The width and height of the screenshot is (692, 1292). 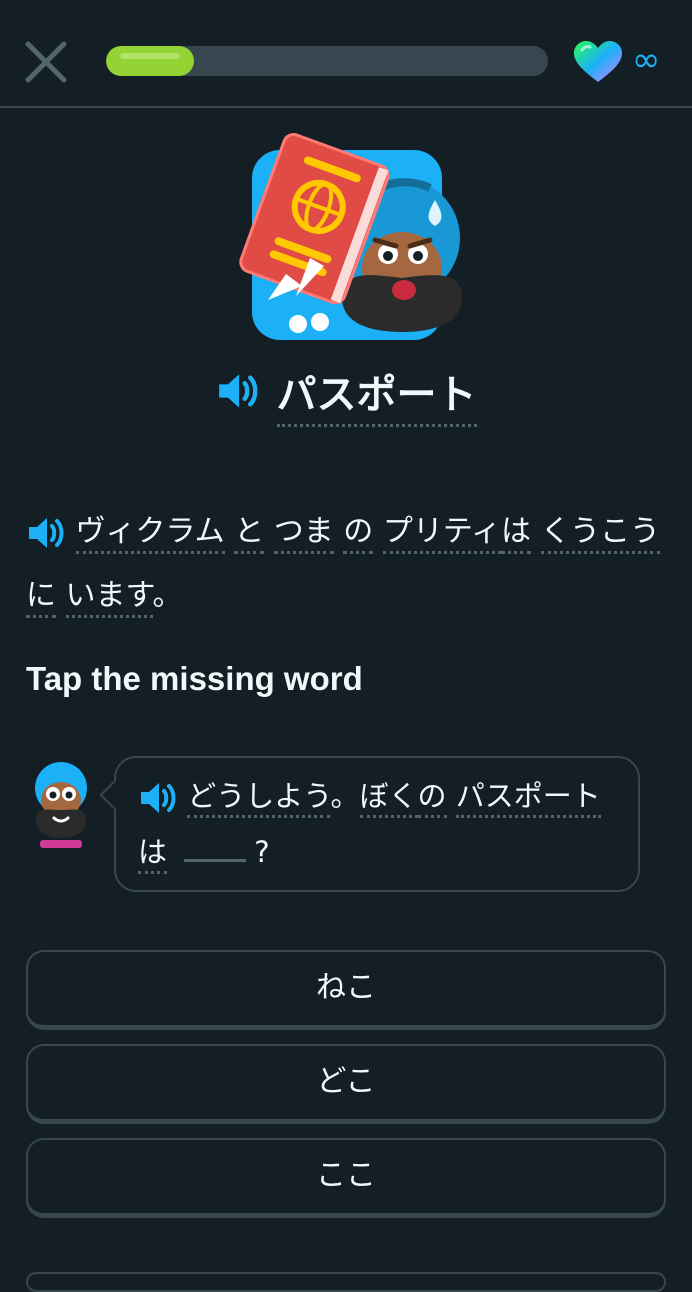 What do you see at coordinates (153, 854) in the screenshot?
I see `dialog-token: は` at bounding box center [153, 854].